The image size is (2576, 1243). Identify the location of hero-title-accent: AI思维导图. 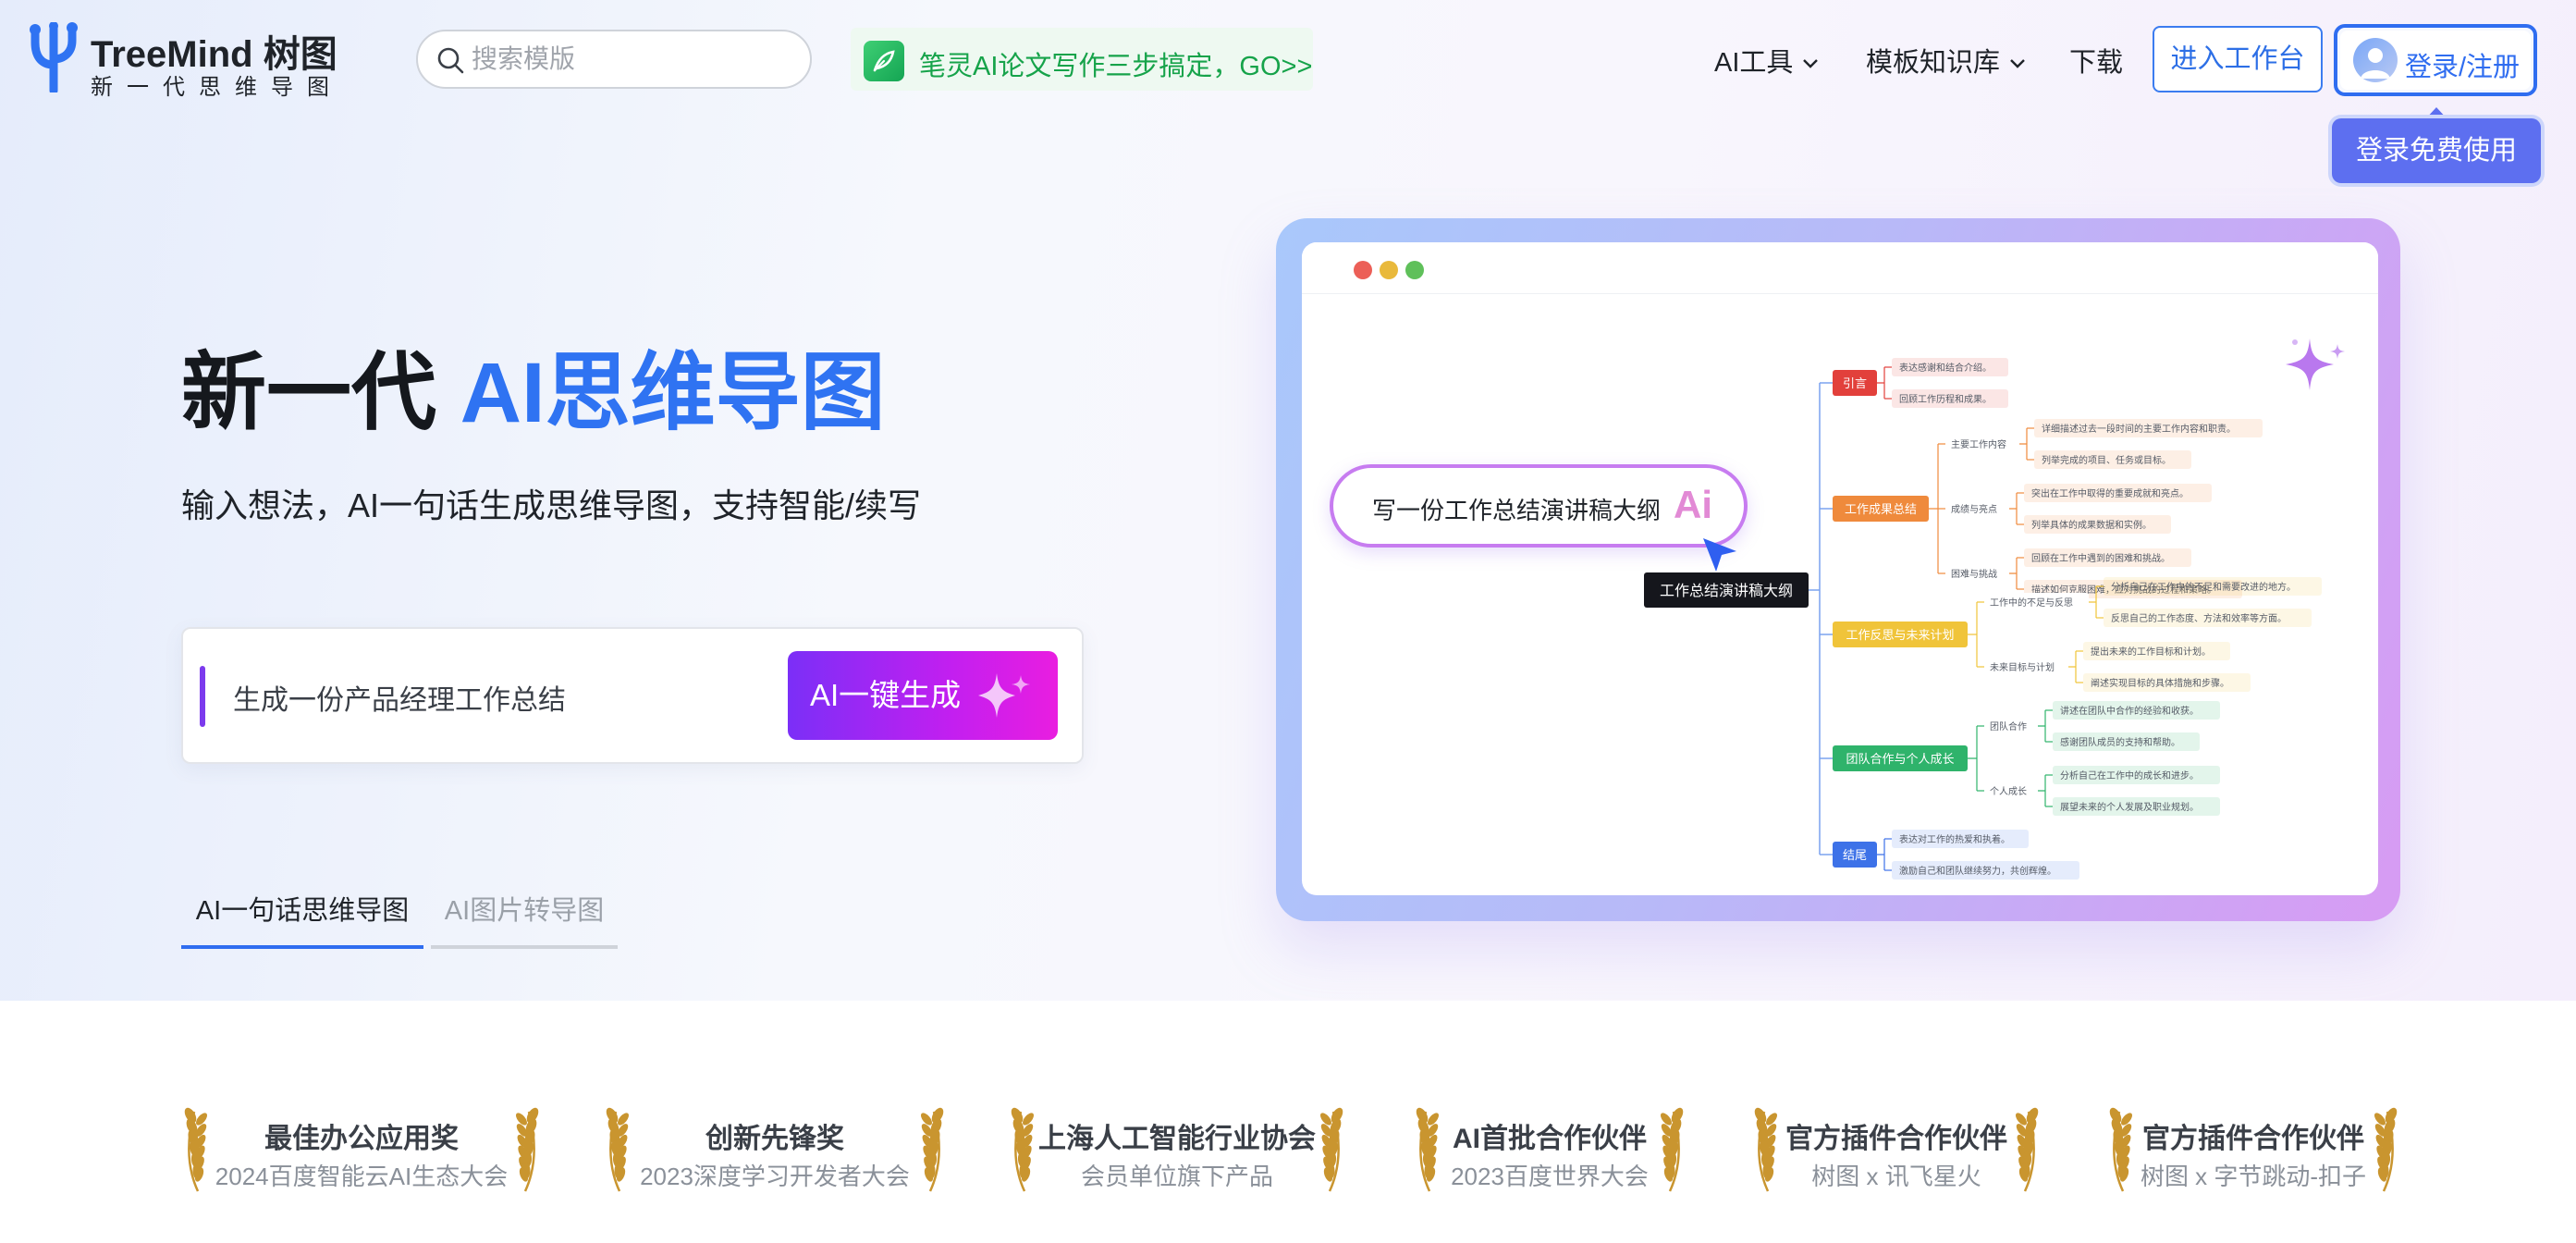
(673, 393).